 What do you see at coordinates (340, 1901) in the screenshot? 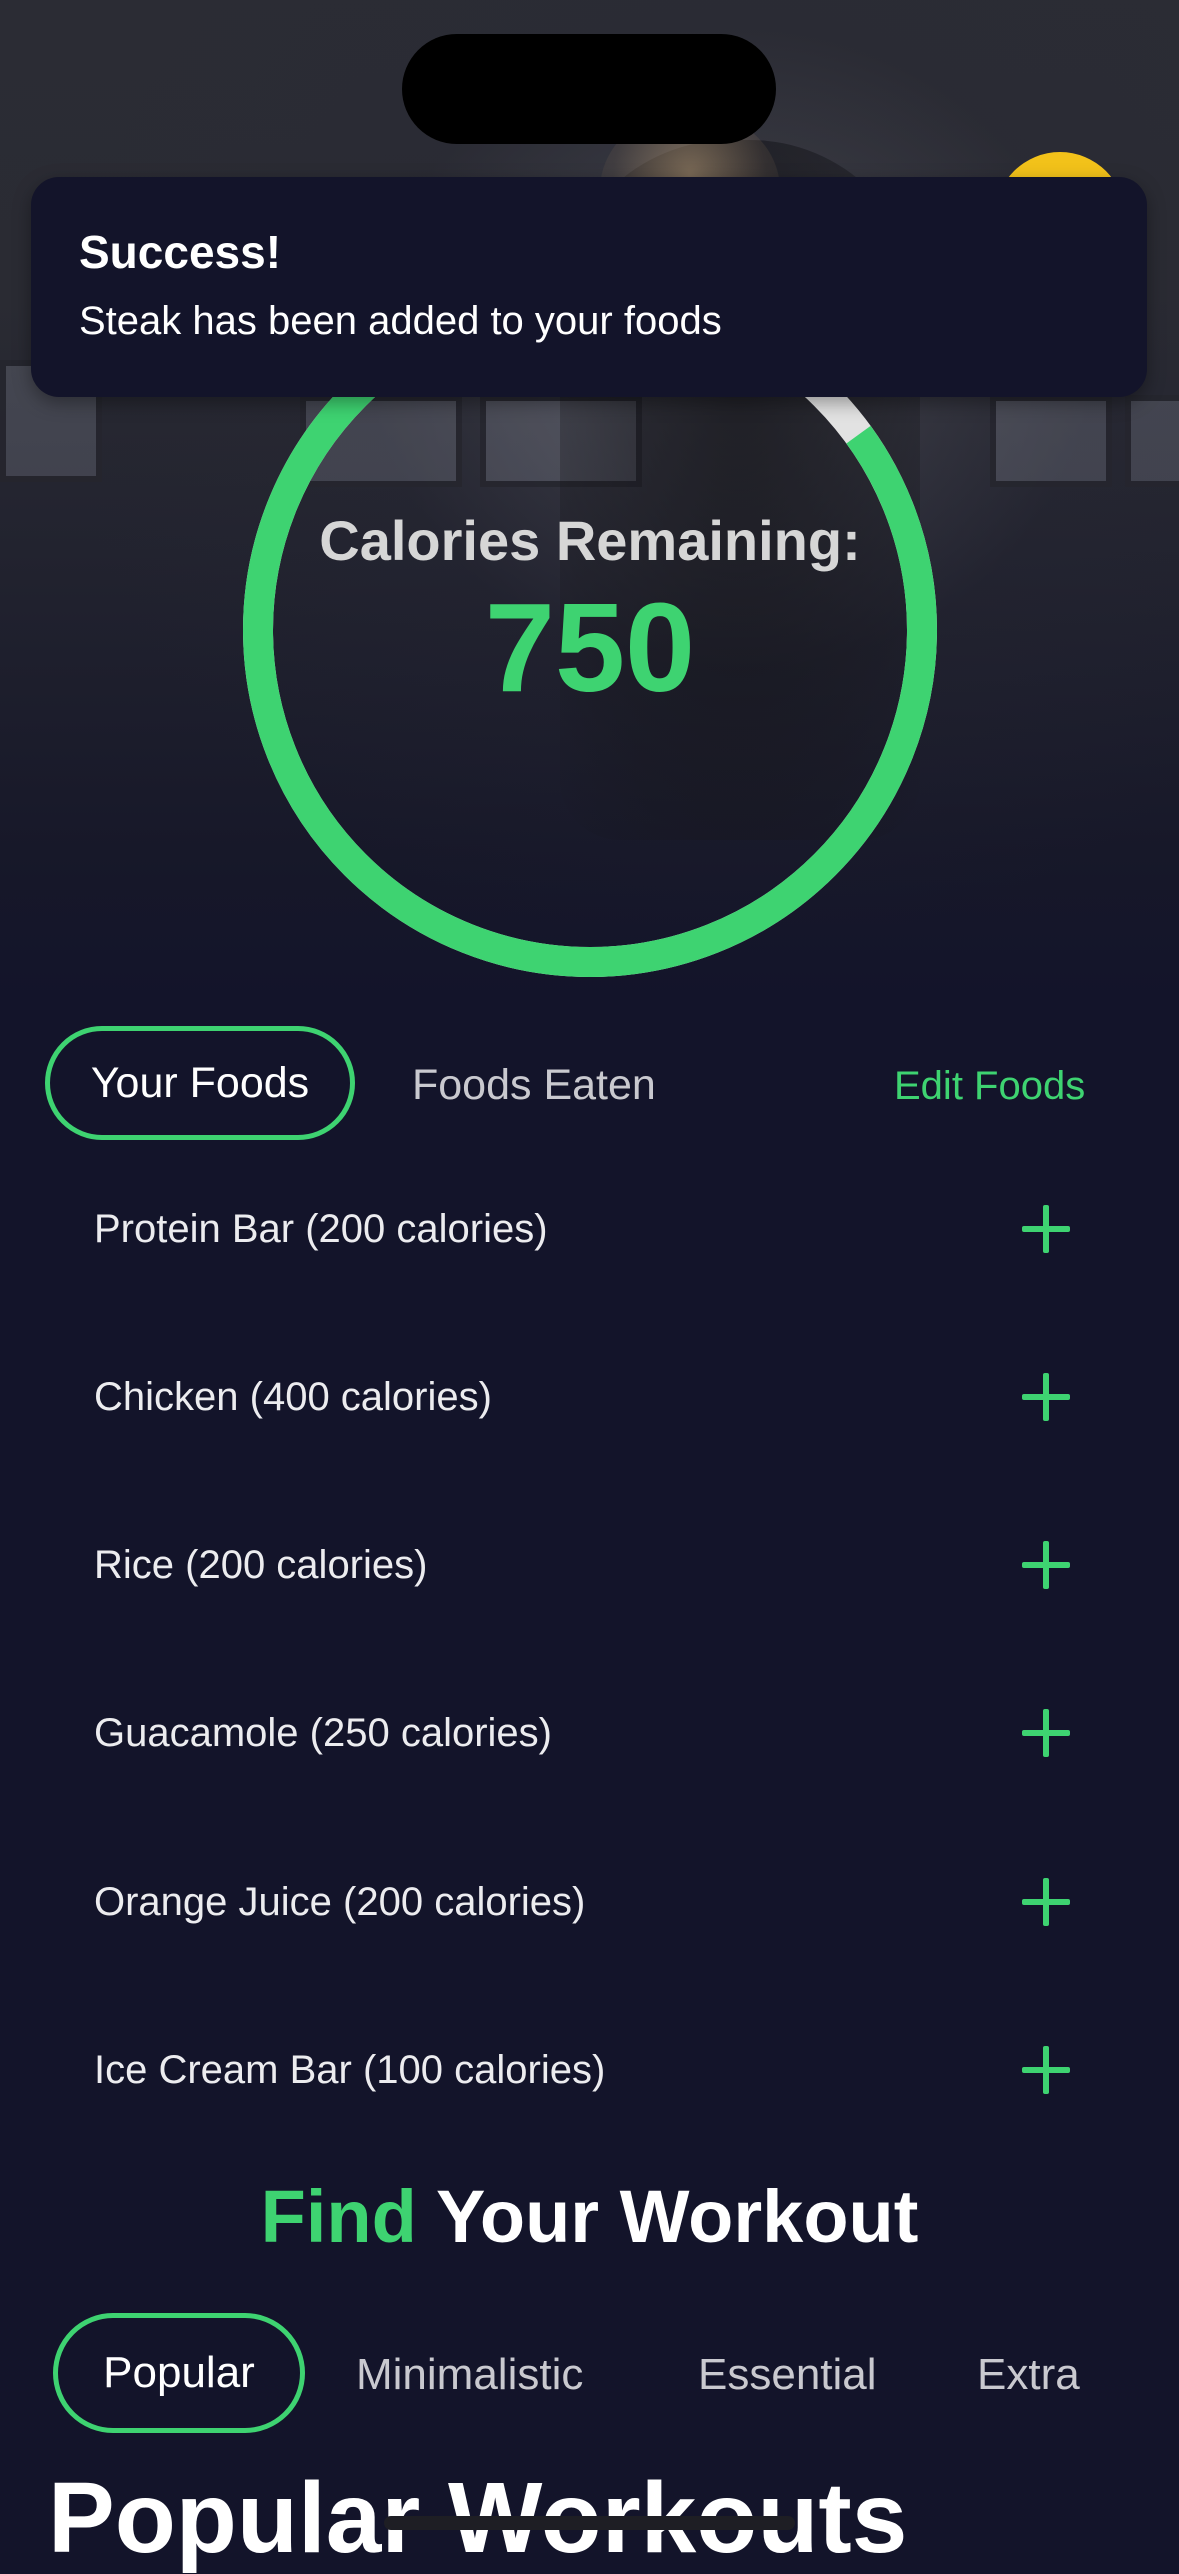
I see `food-name: Orange Juice (200 calories)` at bounding box center [340, 1901].